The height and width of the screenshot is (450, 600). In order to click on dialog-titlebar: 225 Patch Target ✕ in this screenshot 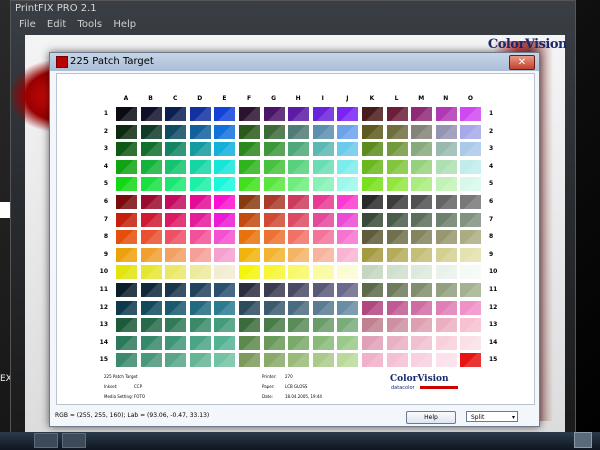, I will do `click(294, 62)`.